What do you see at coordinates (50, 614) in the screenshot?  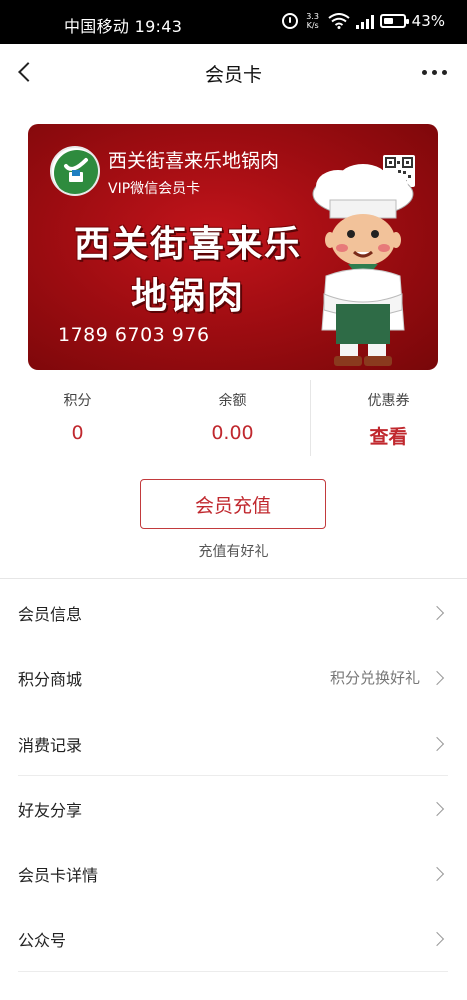 I see `menu-item-label: 会员信息` at bounding box center [50, 614].